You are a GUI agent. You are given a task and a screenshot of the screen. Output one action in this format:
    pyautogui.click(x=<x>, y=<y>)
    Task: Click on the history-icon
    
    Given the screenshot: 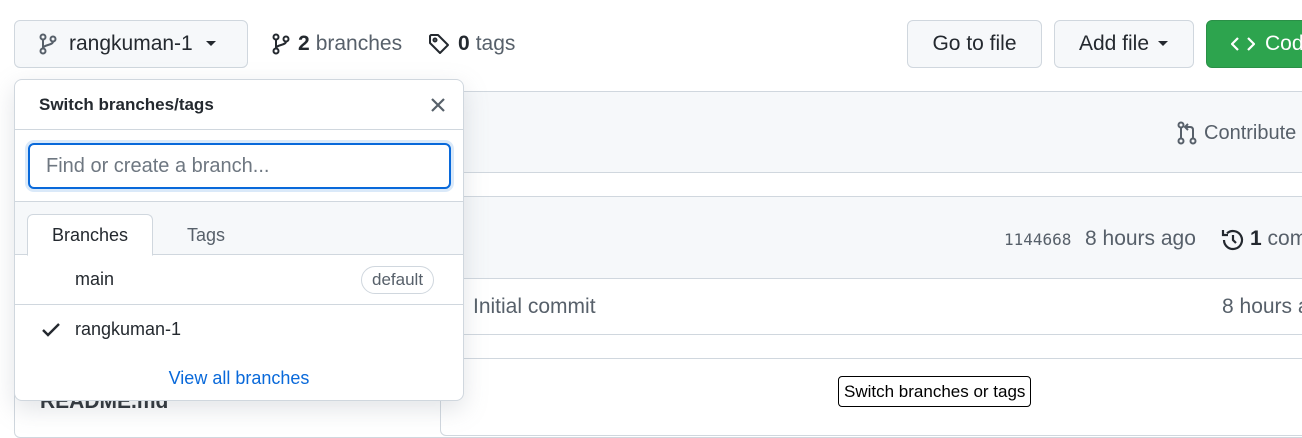 What is the action you would take?
    pyautogui.click(x=1233, y=240)
    